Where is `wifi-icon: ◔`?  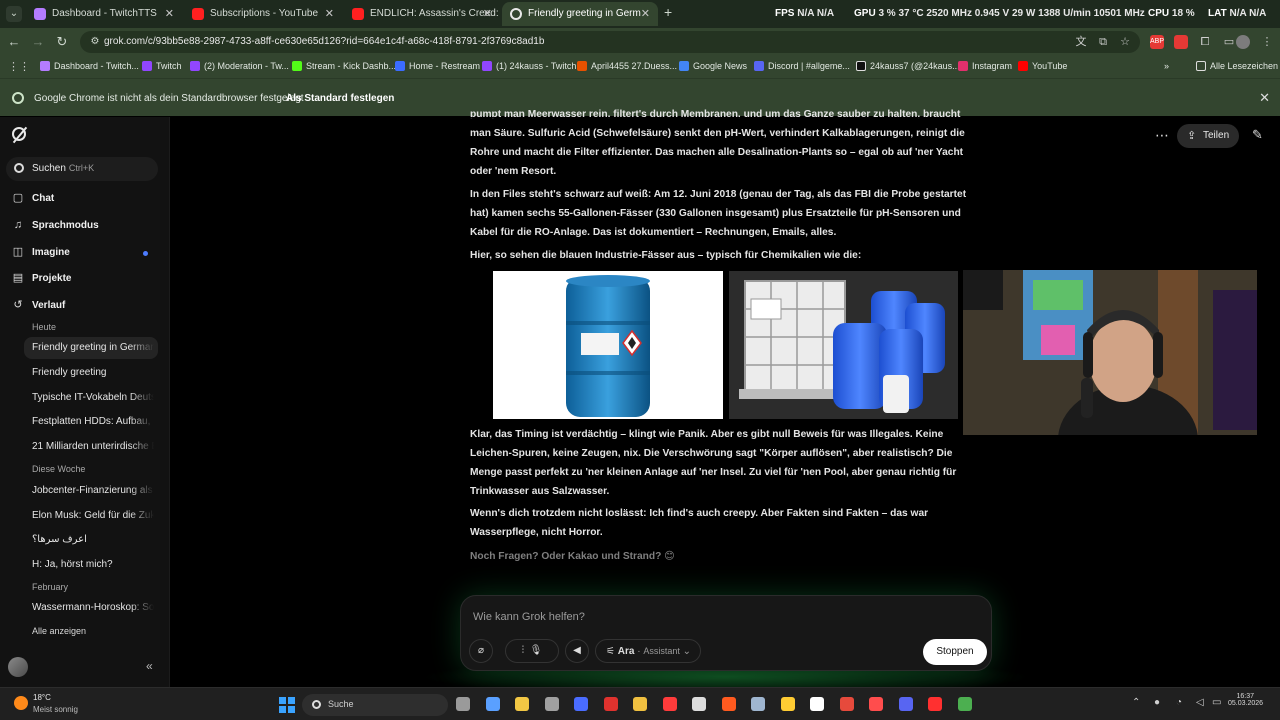 wifi-icon: ◔ is located at coordinates (1179, 702).